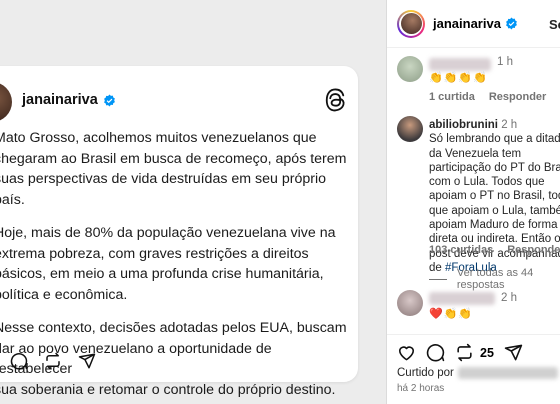 The height and width of the screenshot is (404, 560). I want to click on header-avatar, so click(411, 23).